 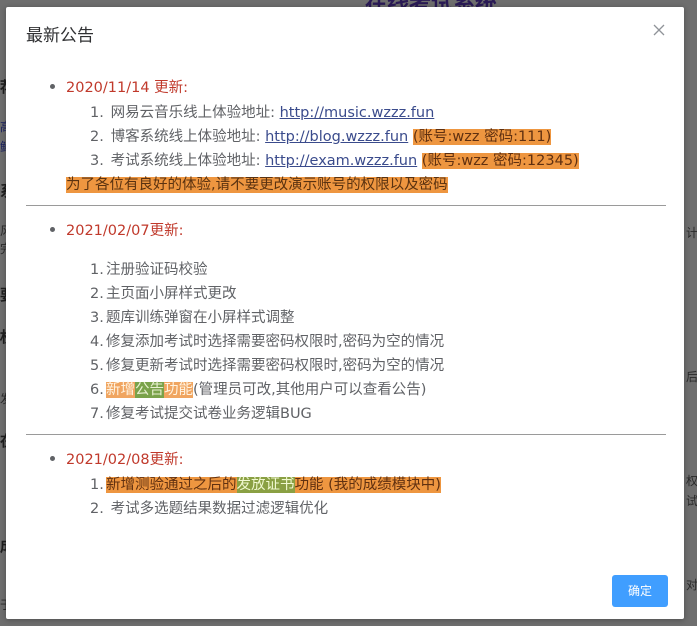 I want to click on bg-fragment: 权, so click(x=691, y=481).